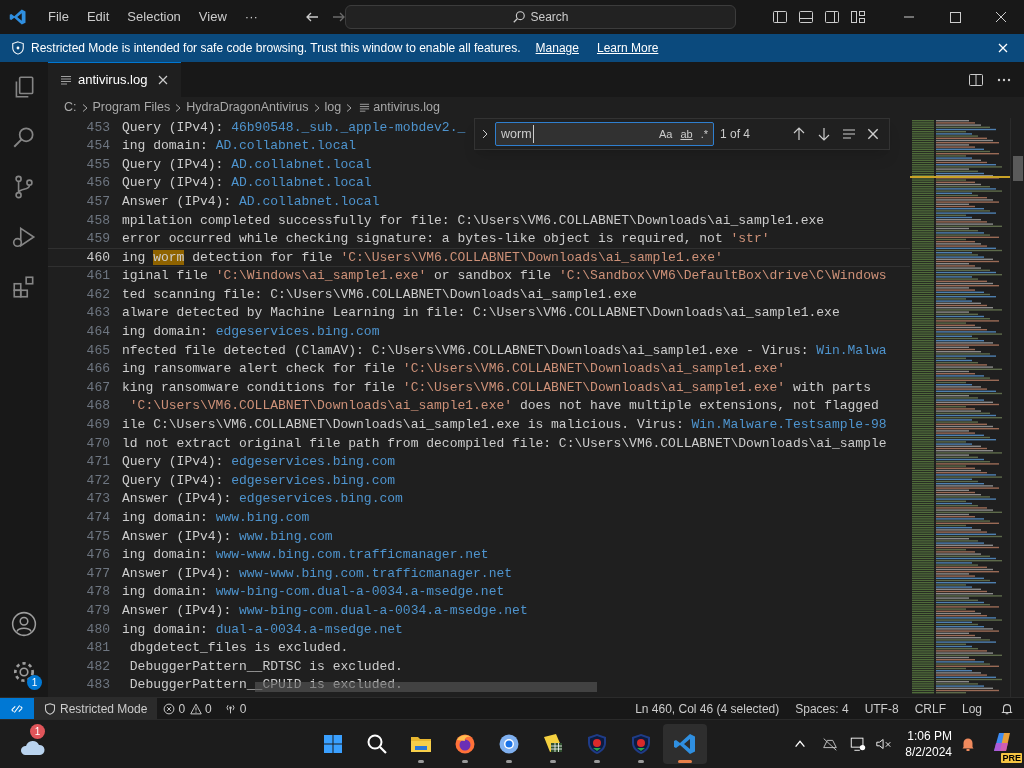 This screenshot has width=1024, height=768. Describe the element at coordinates (1017, 407) in the screenshot. I see `vertical-scrollbar` at that location.